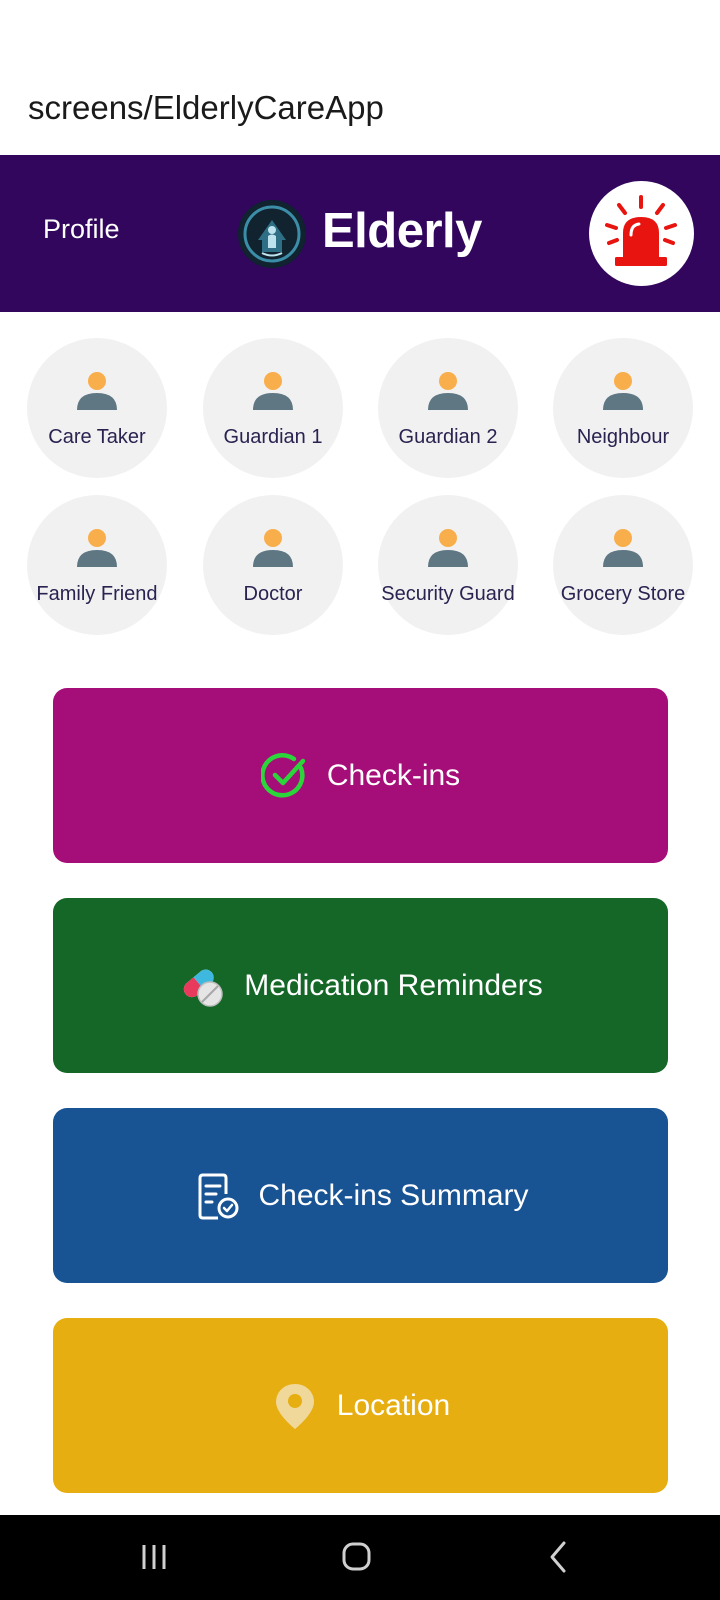 The height and width of the screenshot is (1600, 720). What do you see at coordinates (393, 985) in the screenshot?
I see `action-label: Medication Reminders` at bounding box center [393, 985].